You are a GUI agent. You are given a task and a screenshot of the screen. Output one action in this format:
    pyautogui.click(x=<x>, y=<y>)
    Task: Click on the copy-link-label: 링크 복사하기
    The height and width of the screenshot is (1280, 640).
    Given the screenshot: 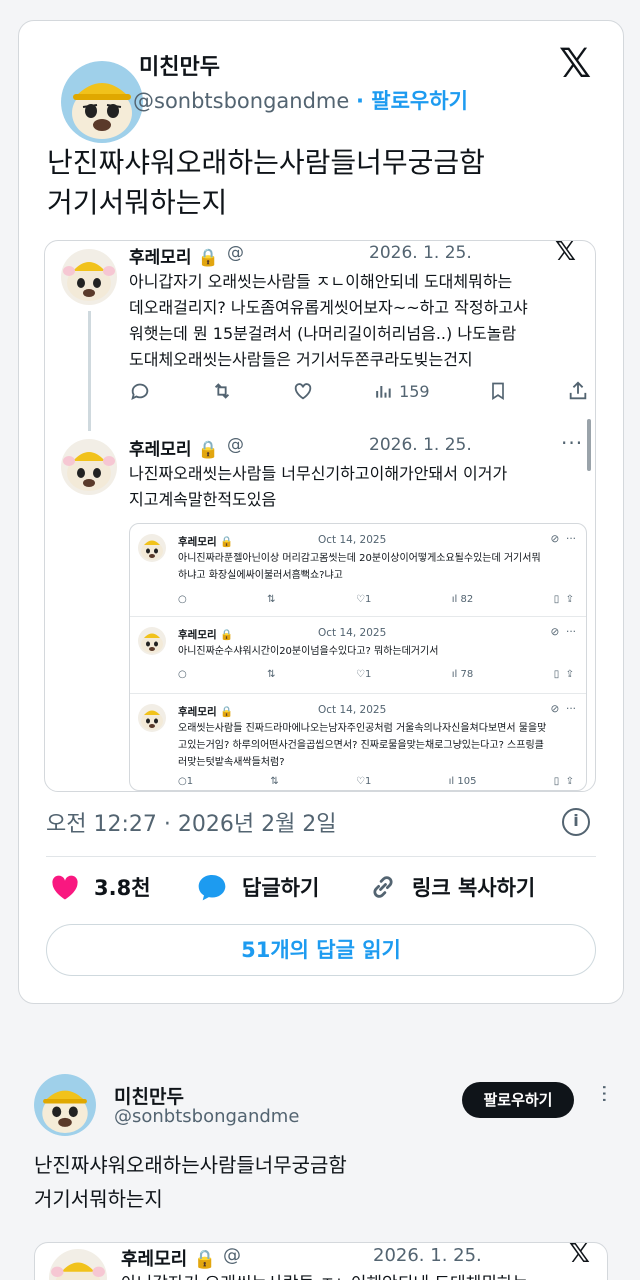 What is the action you would take?
    pyautogui.click(x=474, y=888)
    